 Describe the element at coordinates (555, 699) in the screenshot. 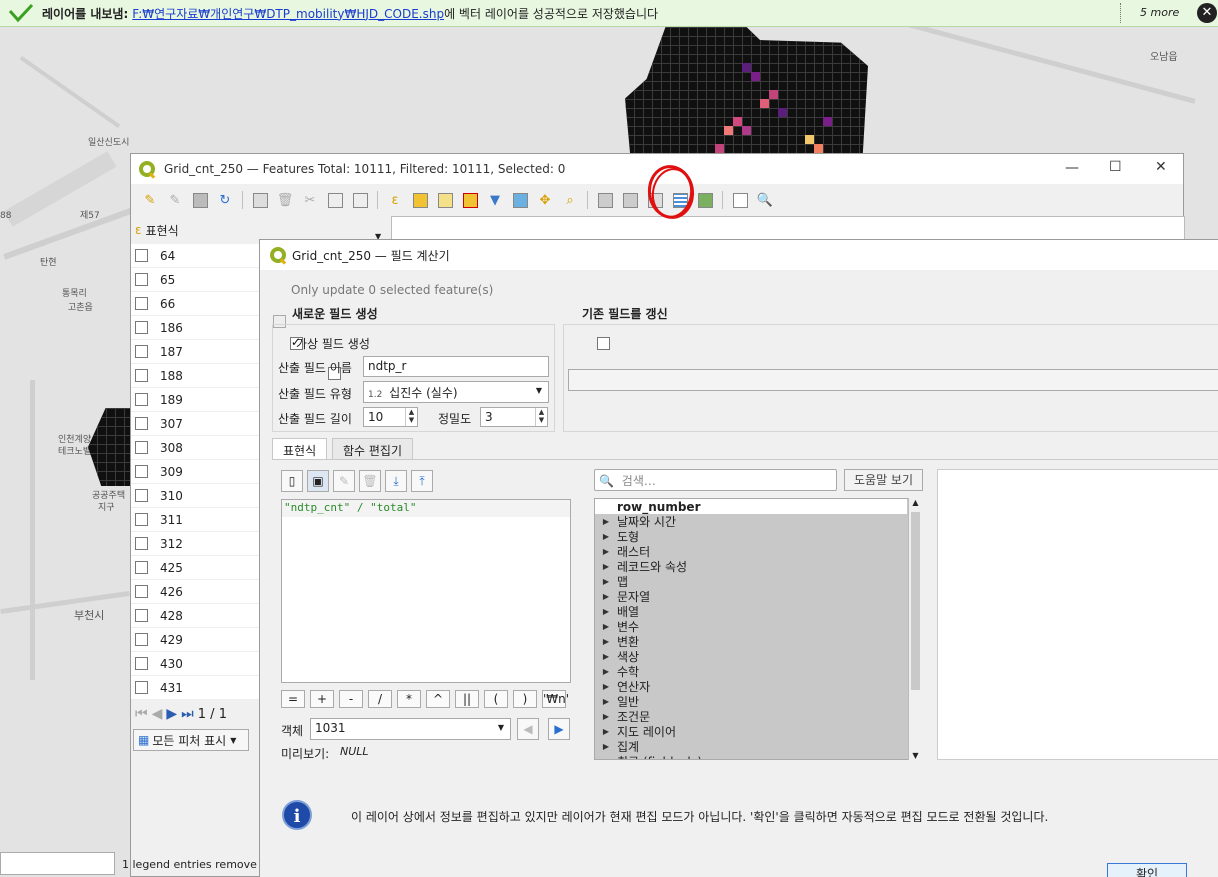

I see `operator-button: '₩n'` at that location.